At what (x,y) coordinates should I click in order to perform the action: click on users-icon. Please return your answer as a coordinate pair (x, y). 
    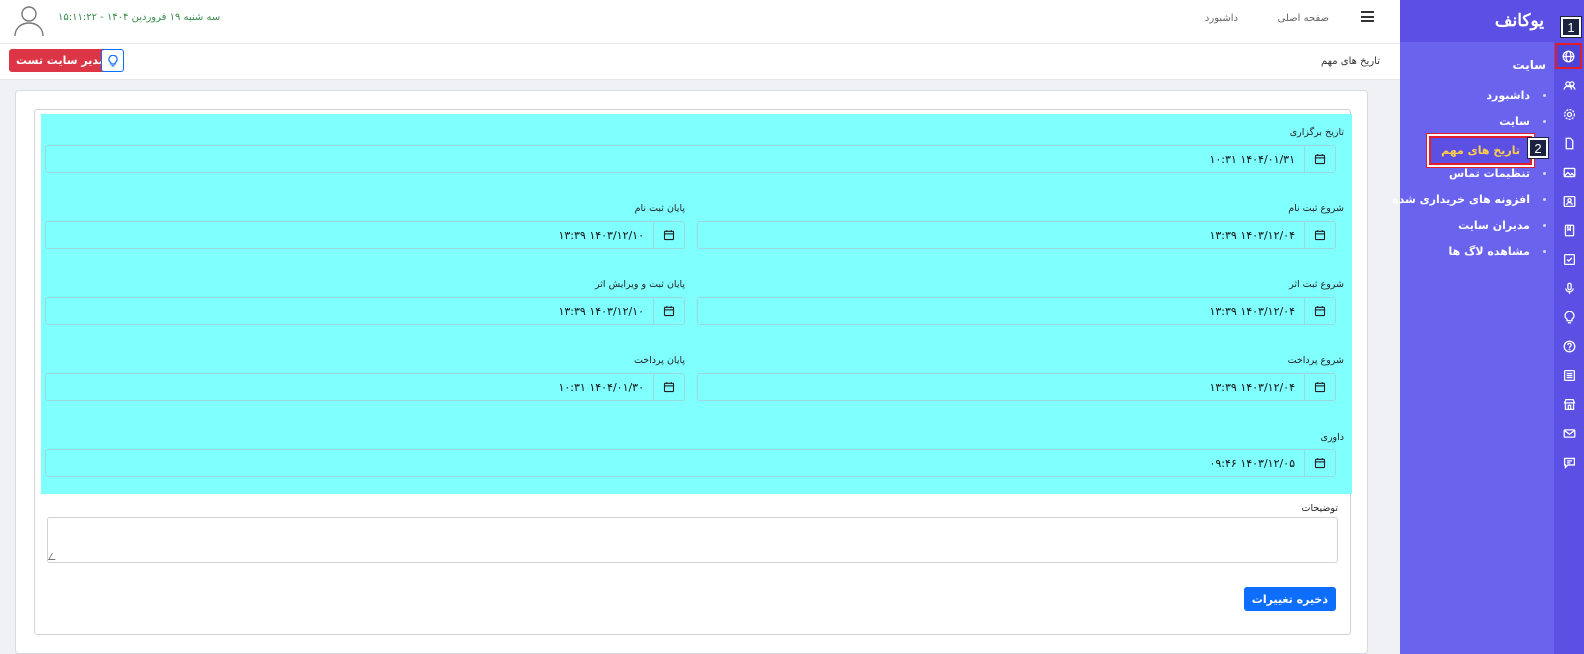
    Looking at the image, I should click on (1569, 85).